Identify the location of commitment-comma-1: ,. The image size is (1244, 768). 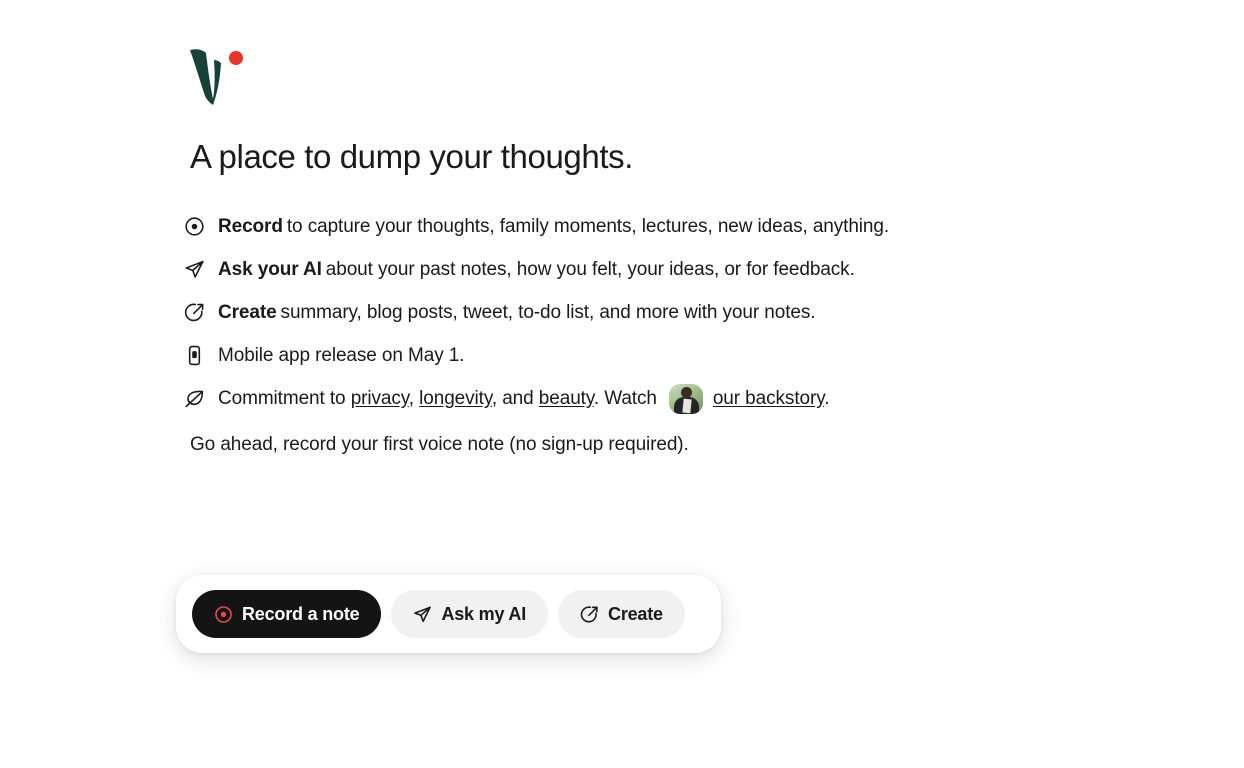
(411, 398).